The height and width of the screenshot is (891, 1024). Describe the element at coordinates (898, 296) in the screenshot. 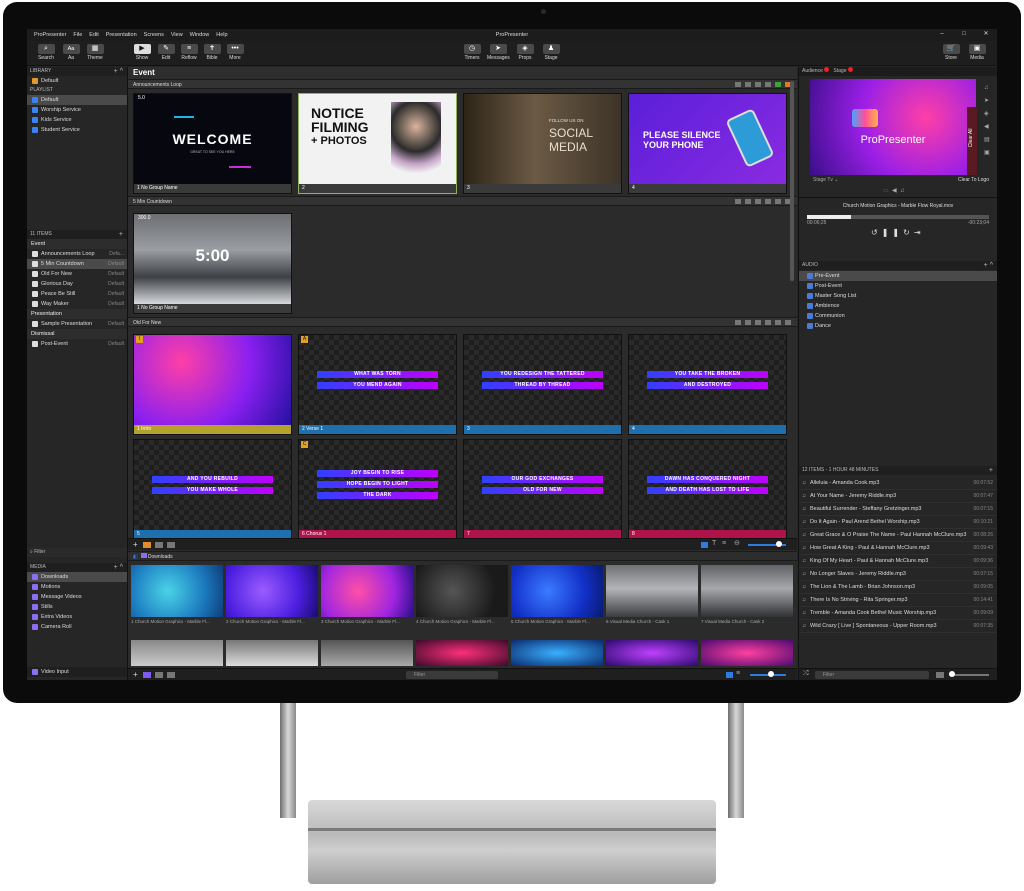

I see `audio-playlist-item: Master Song List` at that location.